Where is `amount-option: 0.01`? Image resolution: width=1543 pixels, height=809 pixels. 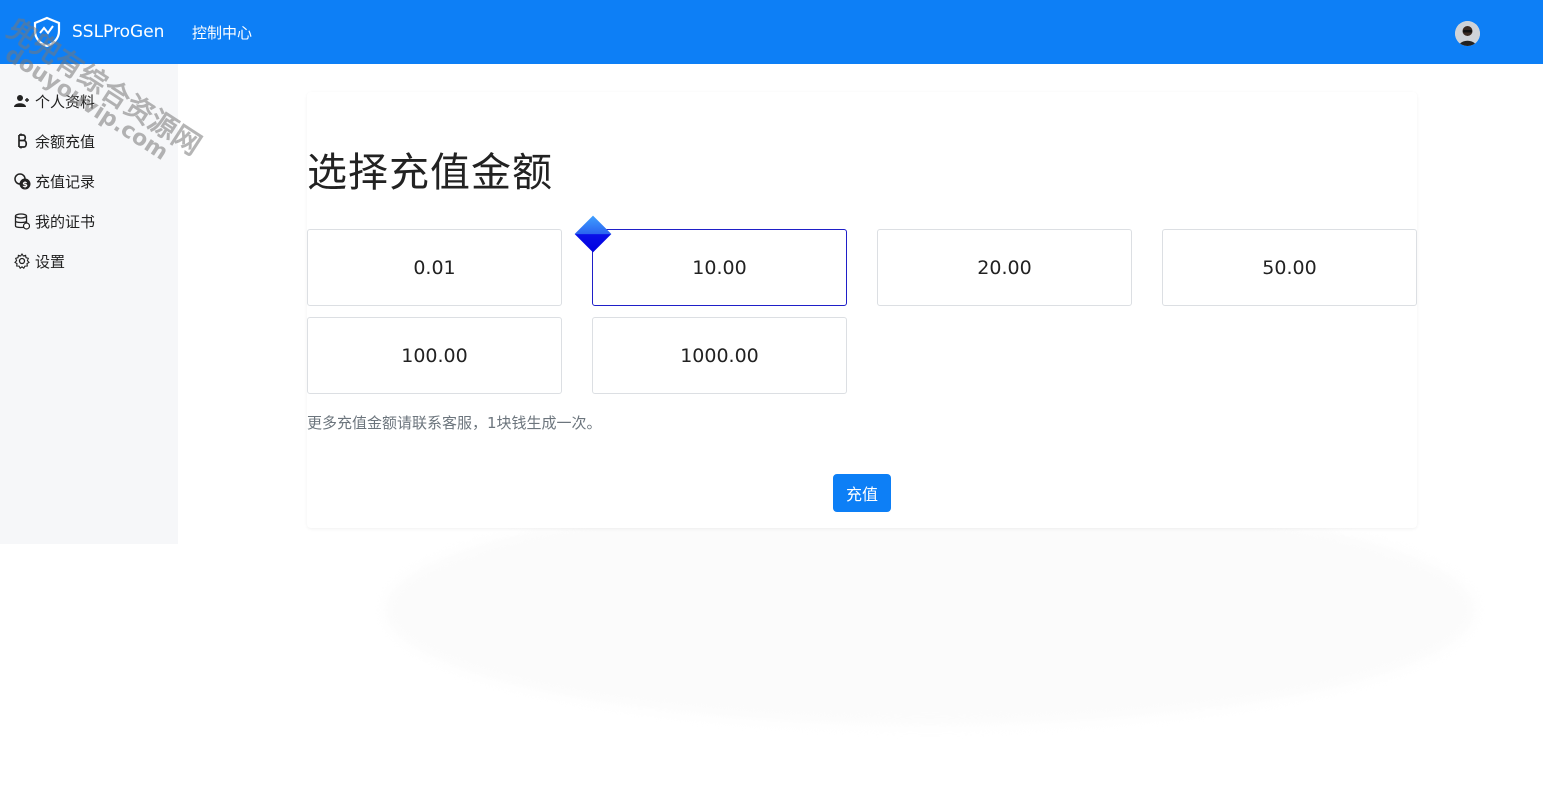
amount-option: 0.01 is located at coordinates (434, 267).